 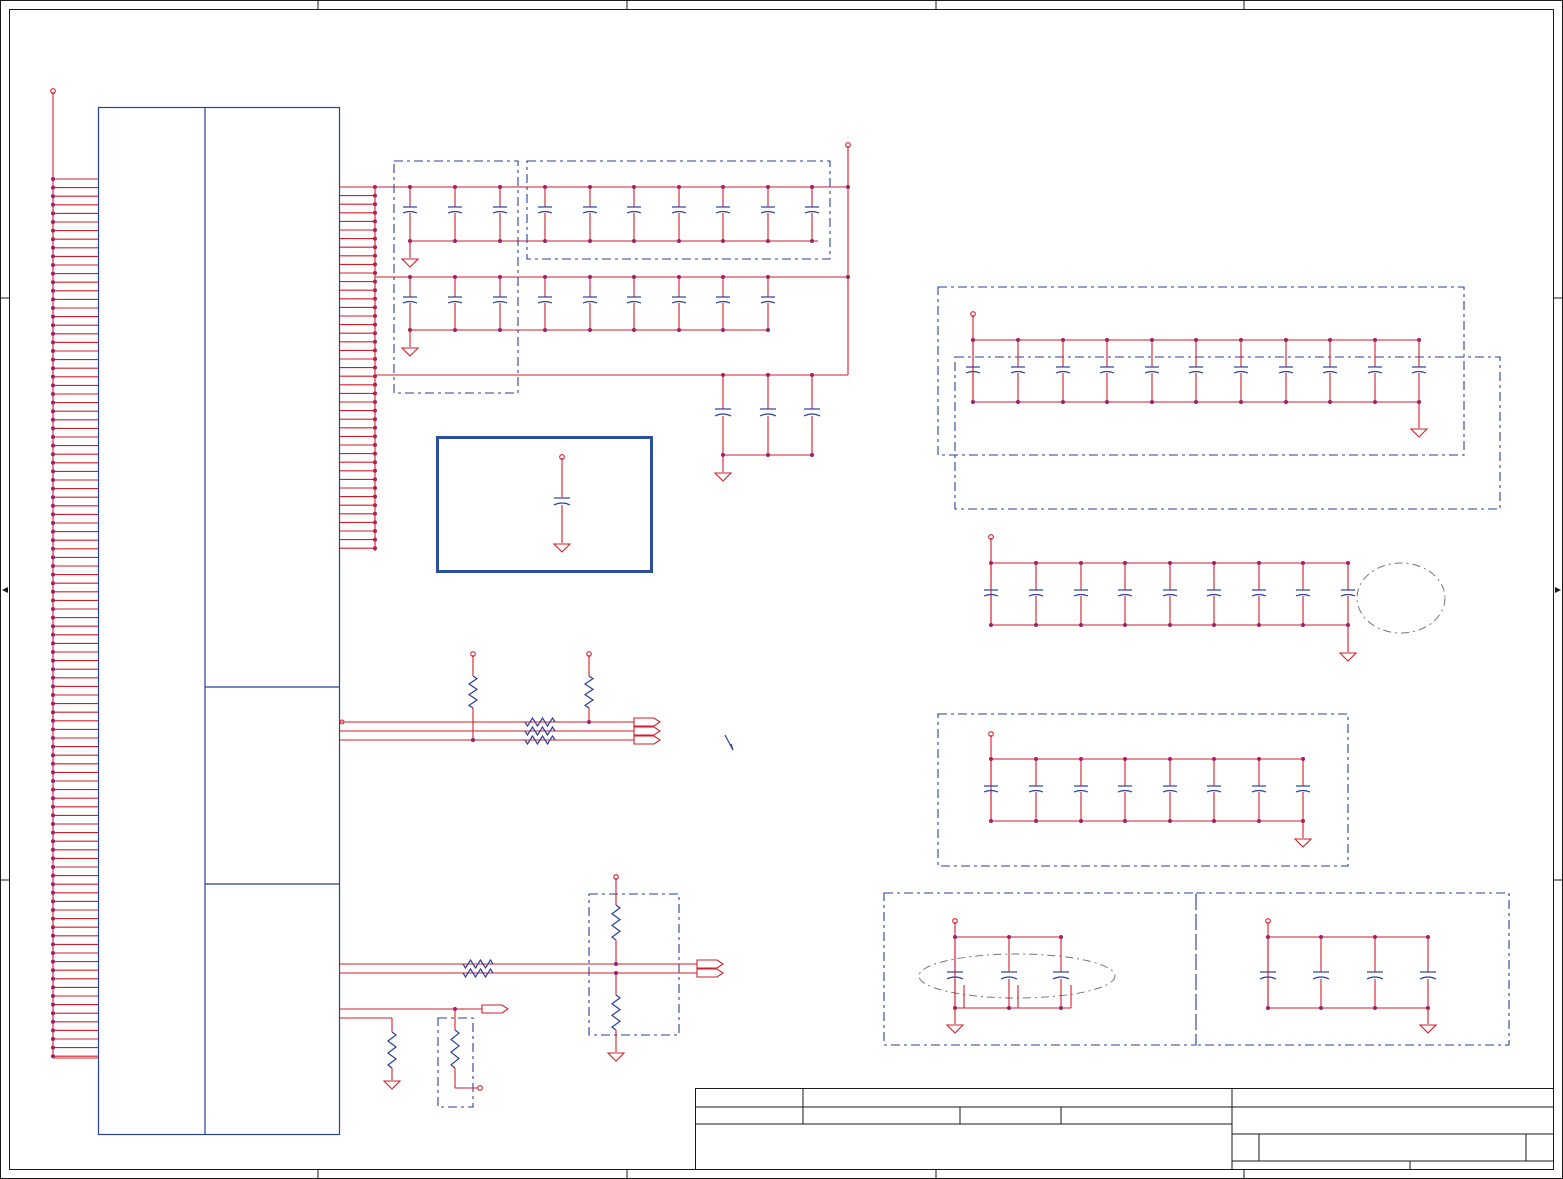 I want to click on highlight-box, so click(x=544, y=504).